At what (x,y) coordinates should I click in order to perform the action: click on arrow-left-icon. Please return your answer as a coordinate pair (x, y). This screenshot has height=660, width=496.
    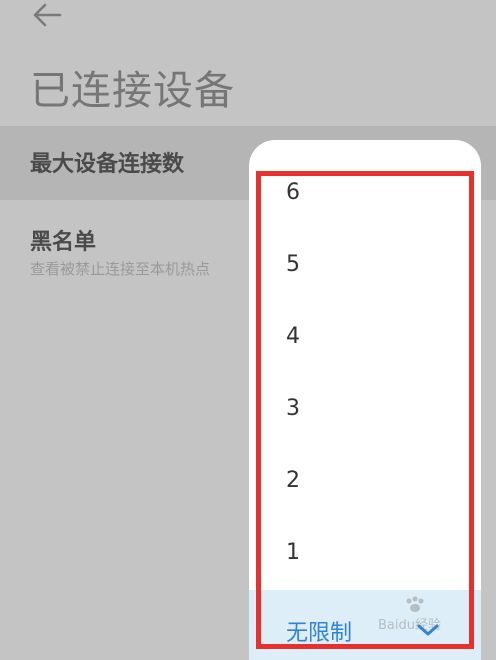
    Looking at the image, I should click on (47, 15).